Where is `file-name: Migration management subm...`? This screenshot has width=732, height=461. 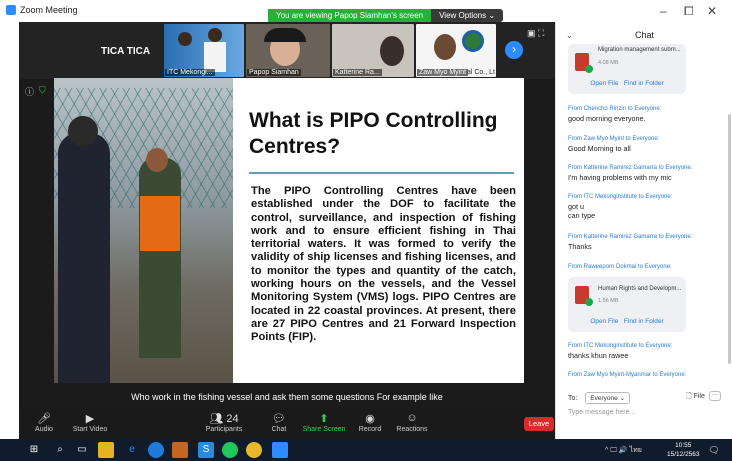 file-name: Migration management subm... is located at coordinates (639, 50).